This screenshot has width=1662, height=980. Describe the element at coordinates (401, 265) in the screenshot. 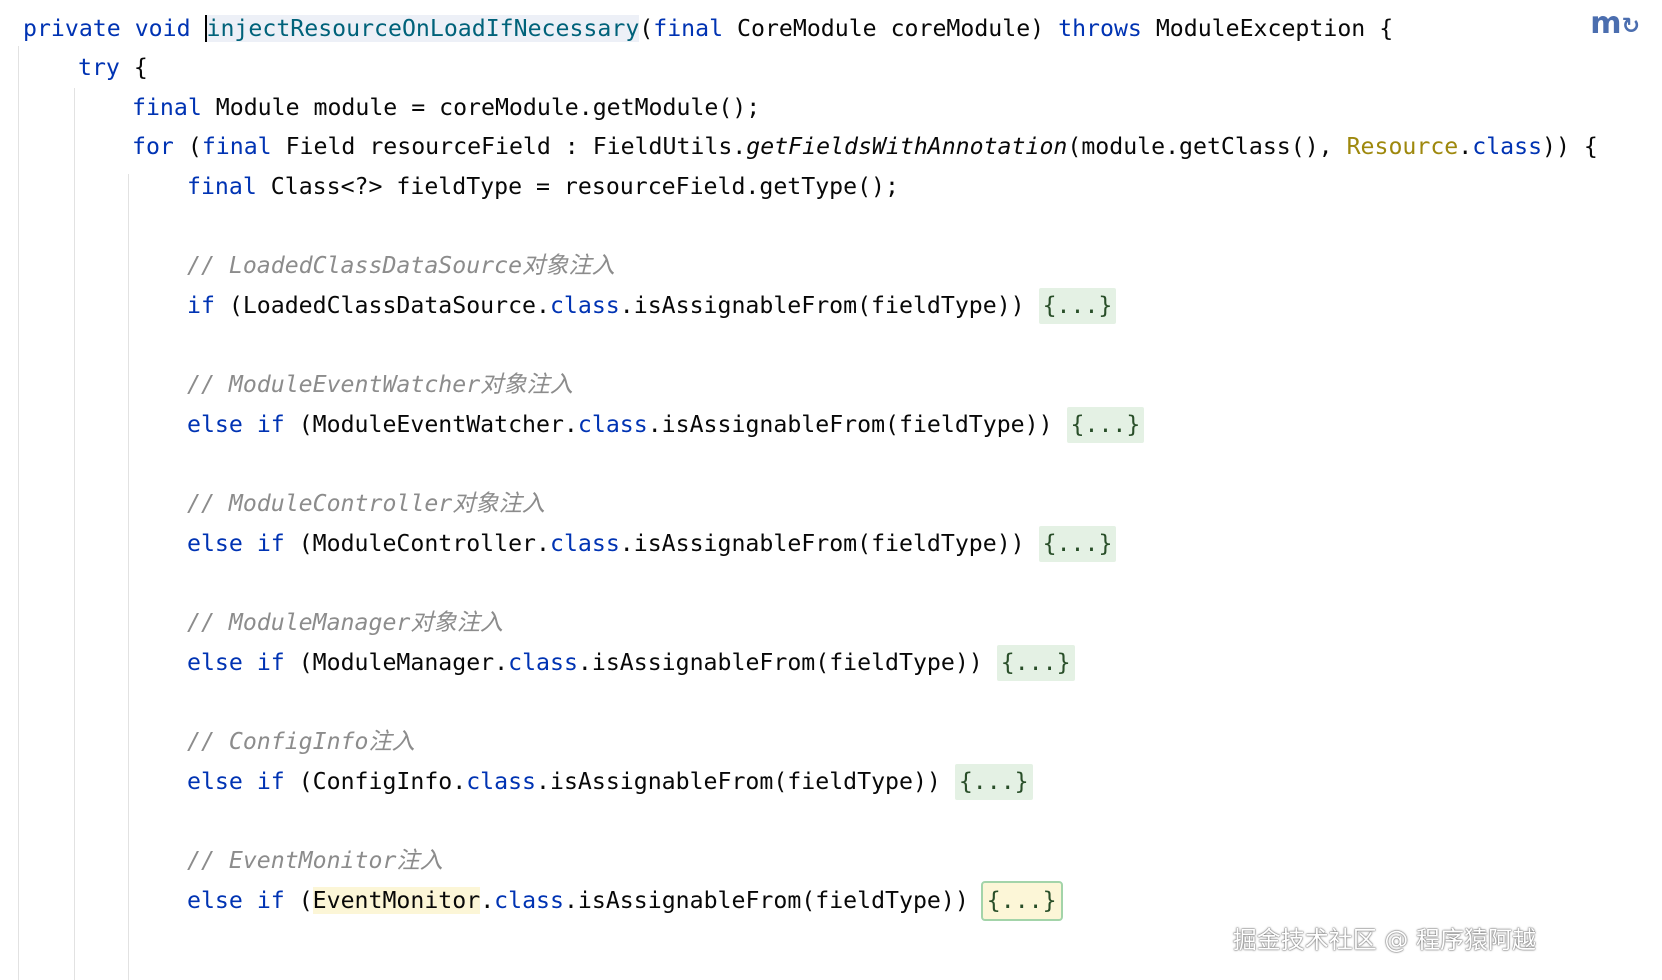

I see `comment-line: // LoadedClassDataSource对象注入` at that location.